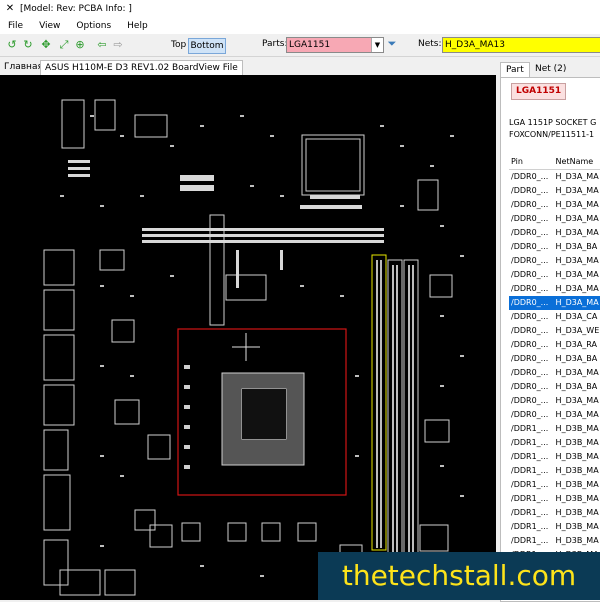  What do you see at coordinates (64, 45) in the screenshot?
I see `zoom-in-icon: ⤢` at bounding box center [64, 45].